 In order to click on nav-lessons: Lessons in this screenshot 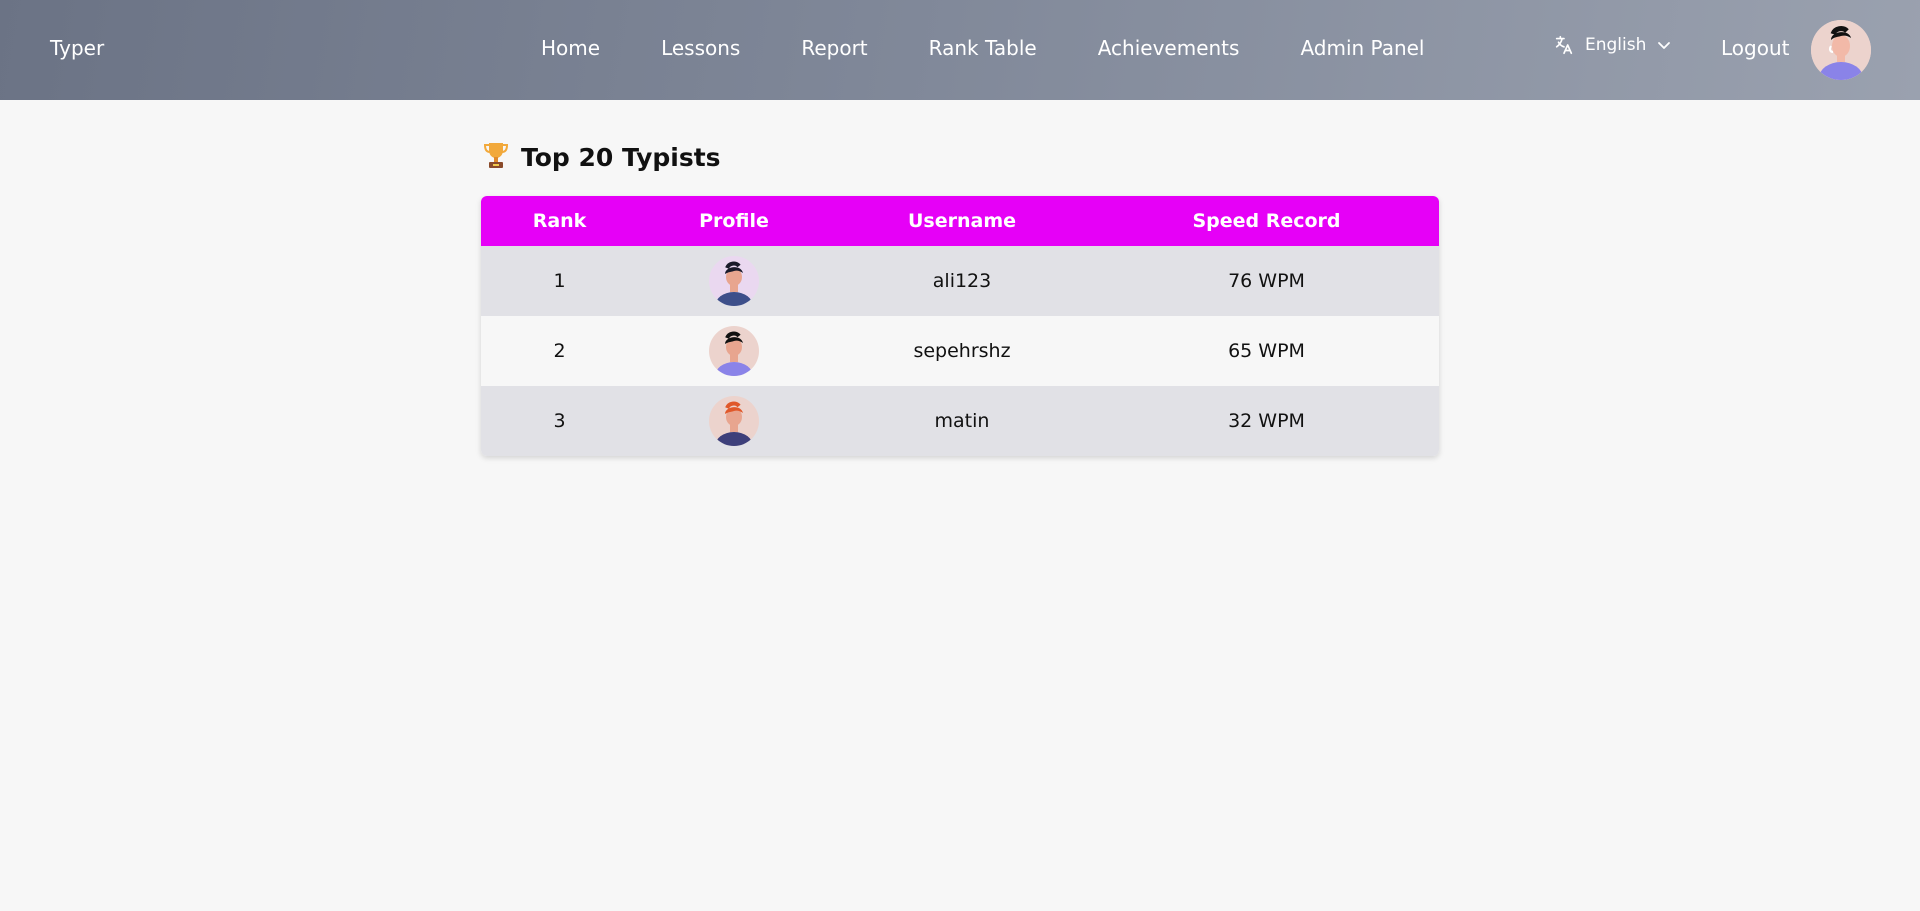, I will do `click(700, 48)`.